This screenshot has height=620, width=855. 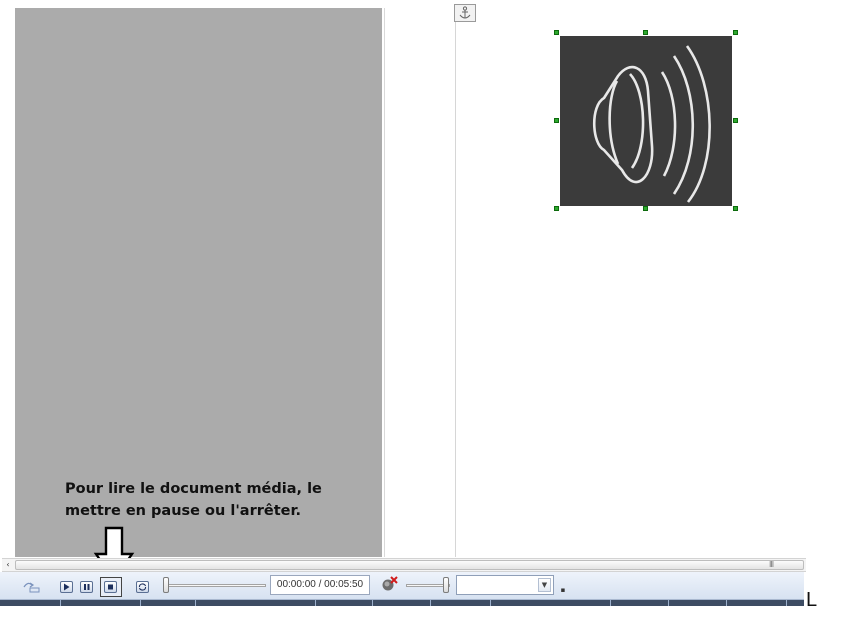 I want to click on play-icon, so click(x=67, y=587).